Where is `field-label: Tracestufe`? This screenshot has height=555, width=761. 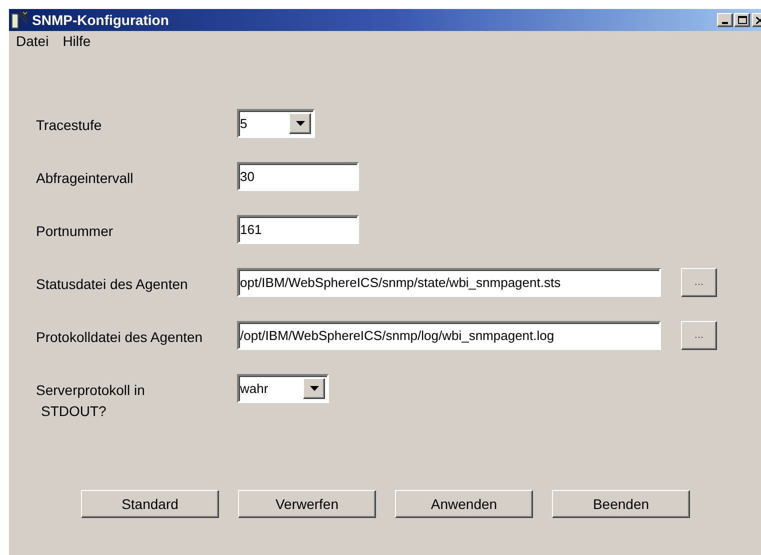
field-label: Tracestufe is located at coordinates (69, 125).